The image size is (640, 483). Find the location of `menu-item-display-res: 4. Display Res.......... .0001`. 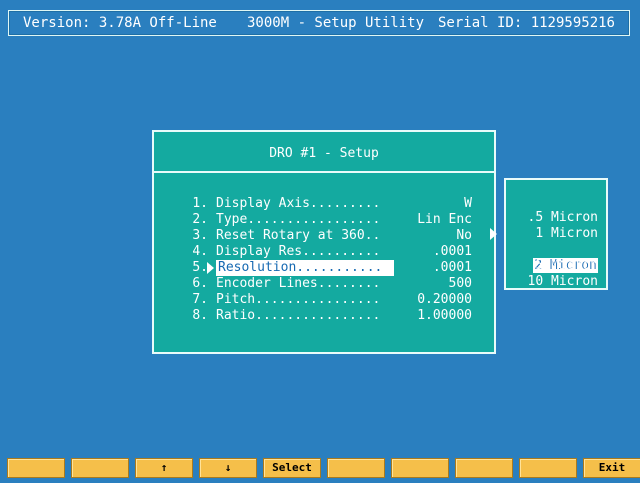

menu-item-display-res: 4. Display Res.......... .0001 is located at coordinates (324, 252).